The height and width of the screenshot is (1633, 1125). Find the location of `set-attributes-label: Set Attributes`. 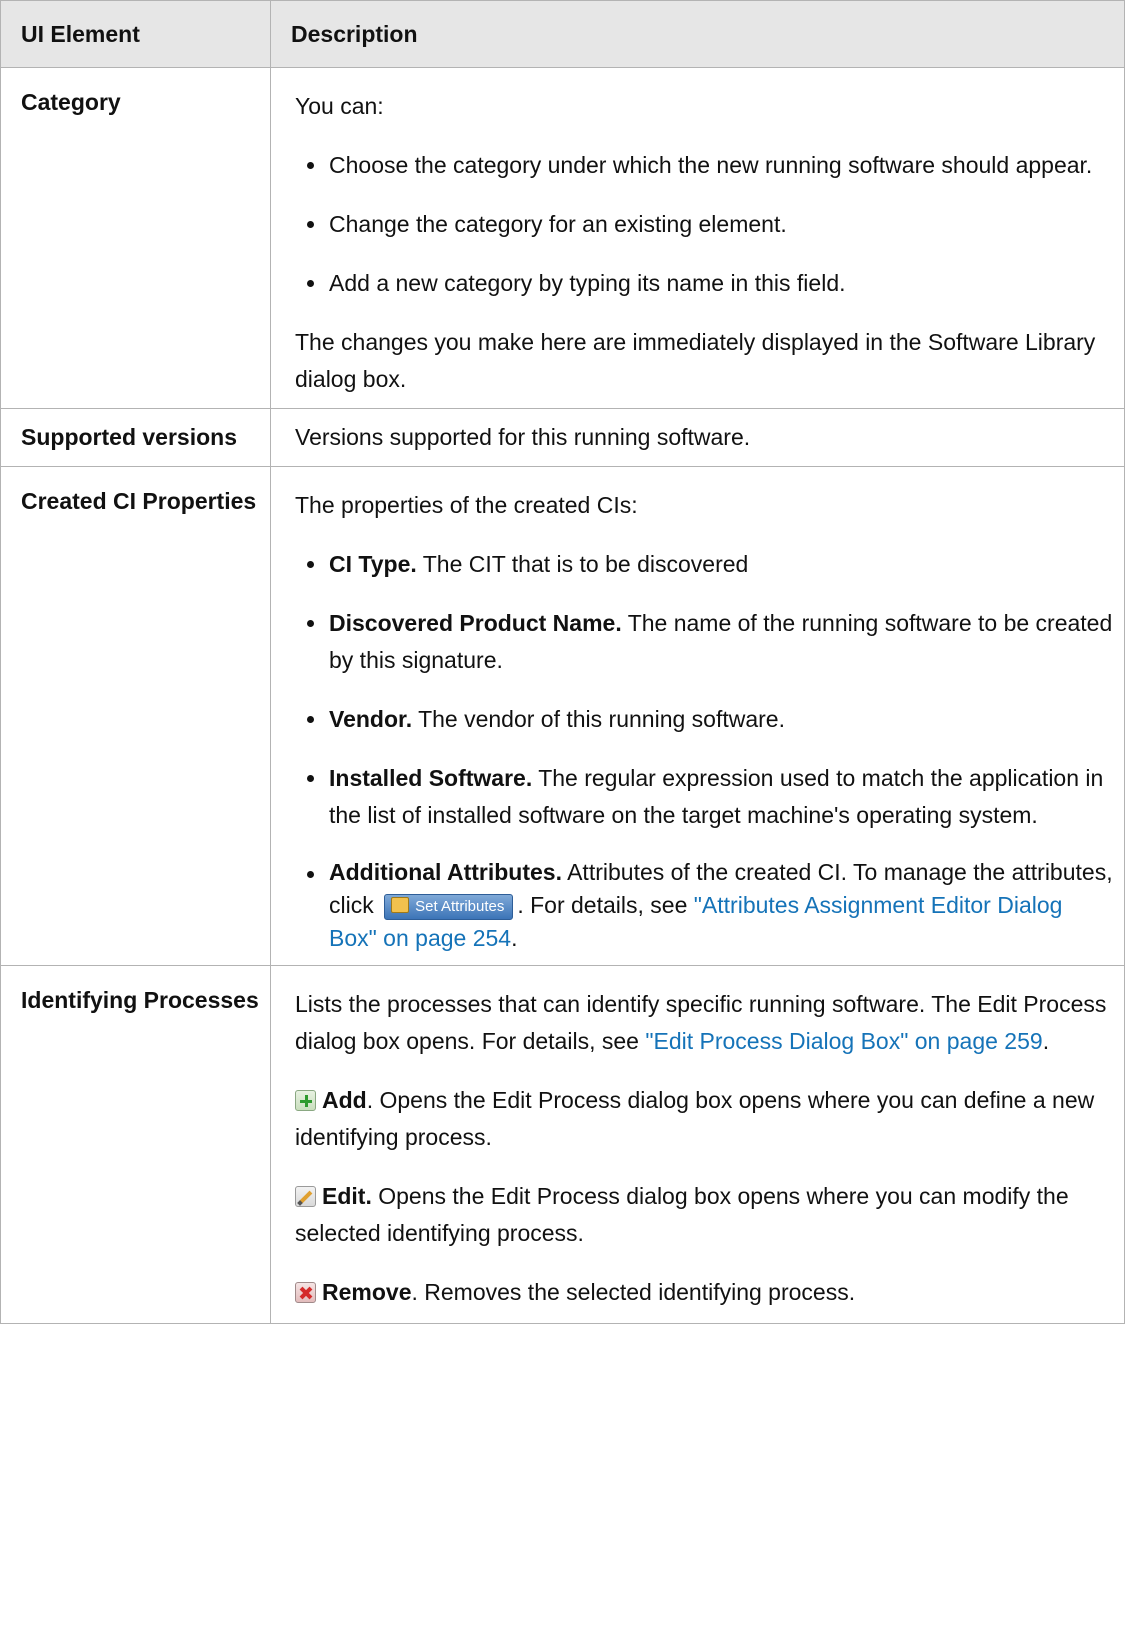

set-attributes-label: Set Attributes is located at coordinates (460, 906).